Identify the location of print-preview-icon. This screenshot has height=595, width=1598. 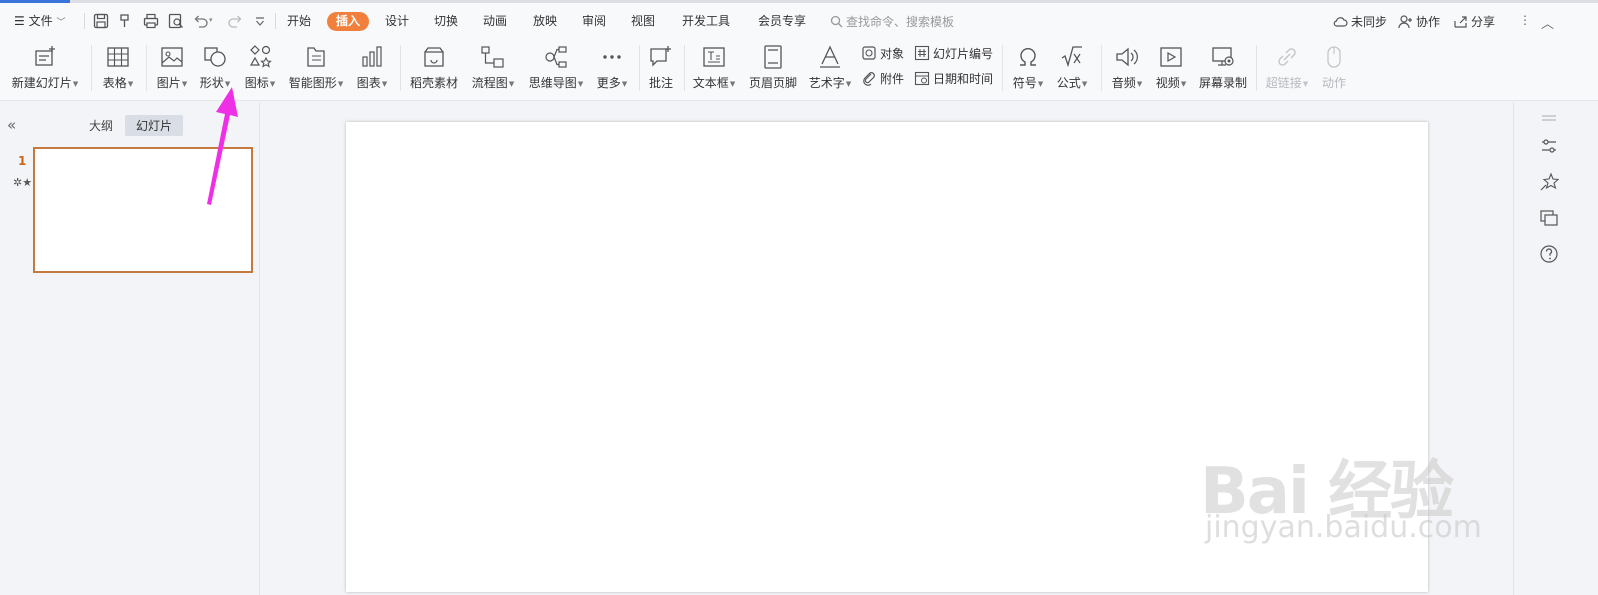
(176, 21).